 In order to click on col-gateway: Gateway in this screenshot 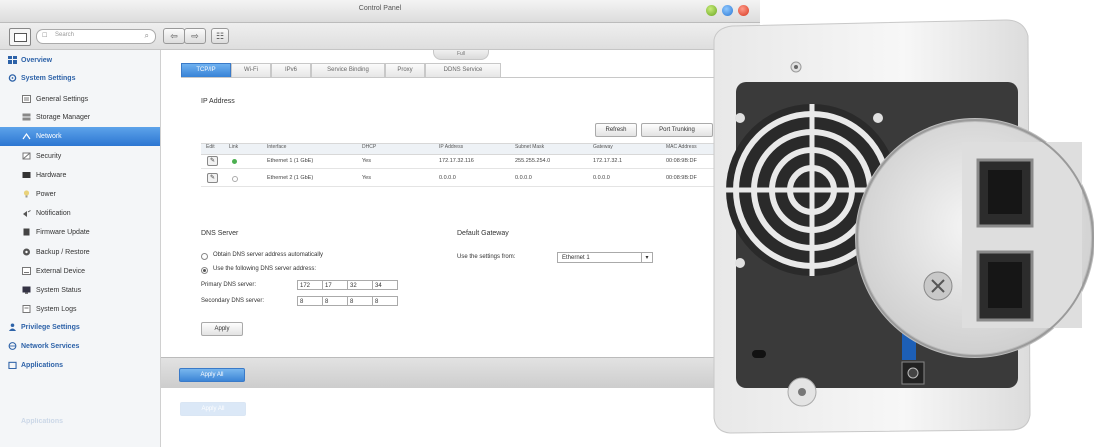, I will do `click(603, 147)`.